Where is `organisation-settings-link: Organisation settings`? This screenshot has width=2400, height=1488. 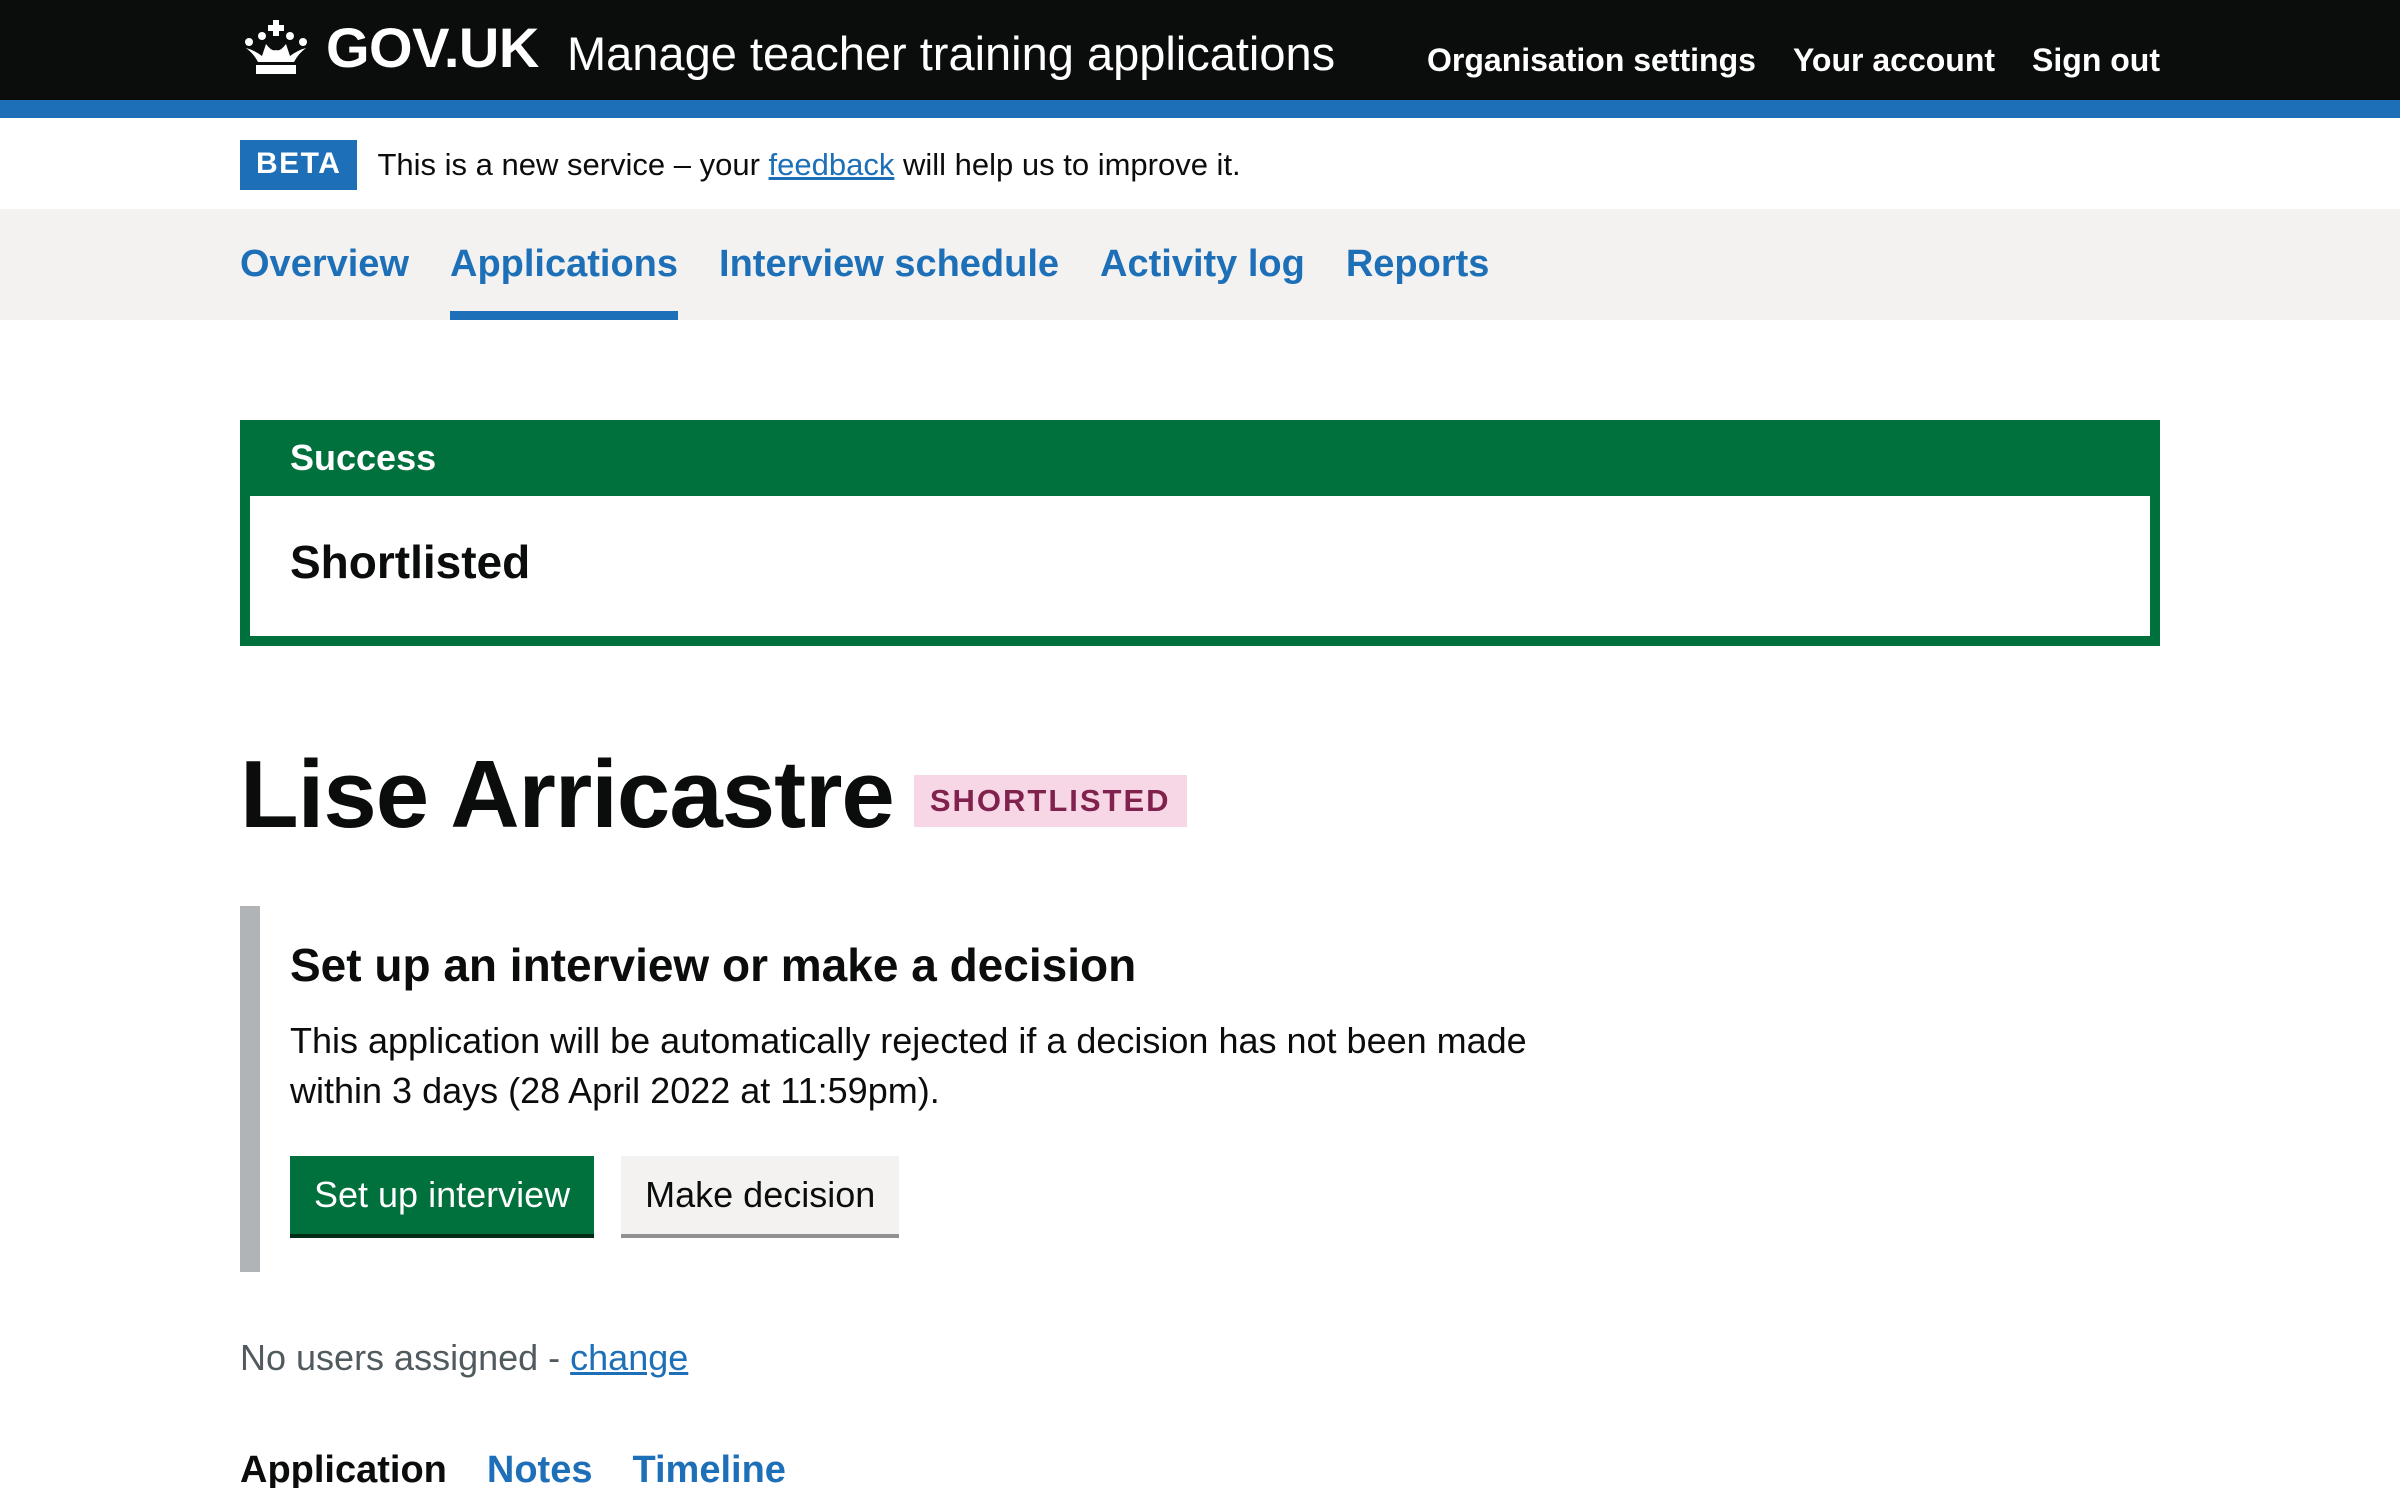 organisation-settings-link: Organisation settings is located at coordinates (1591, 60).